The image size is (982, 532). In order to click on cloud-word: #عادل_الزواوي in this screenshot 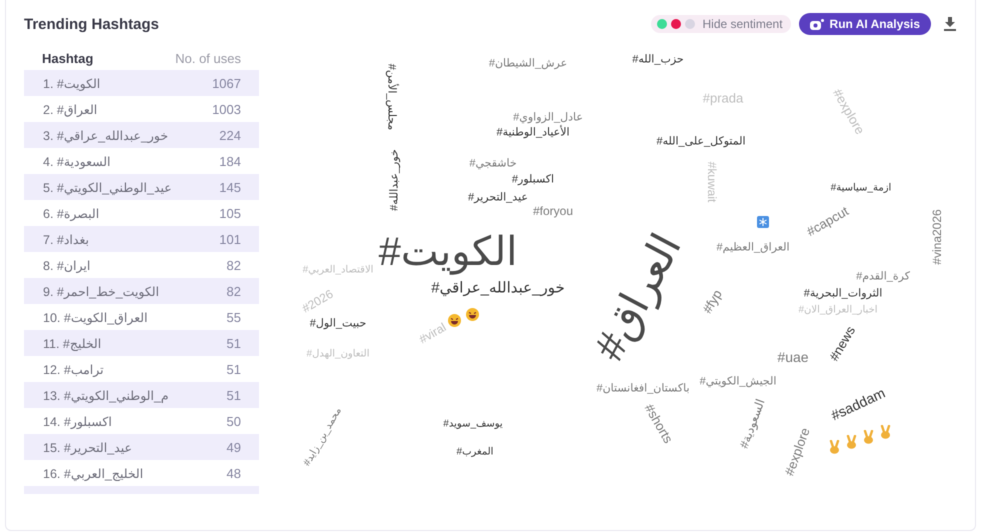, I will do `click(548, 118)`.